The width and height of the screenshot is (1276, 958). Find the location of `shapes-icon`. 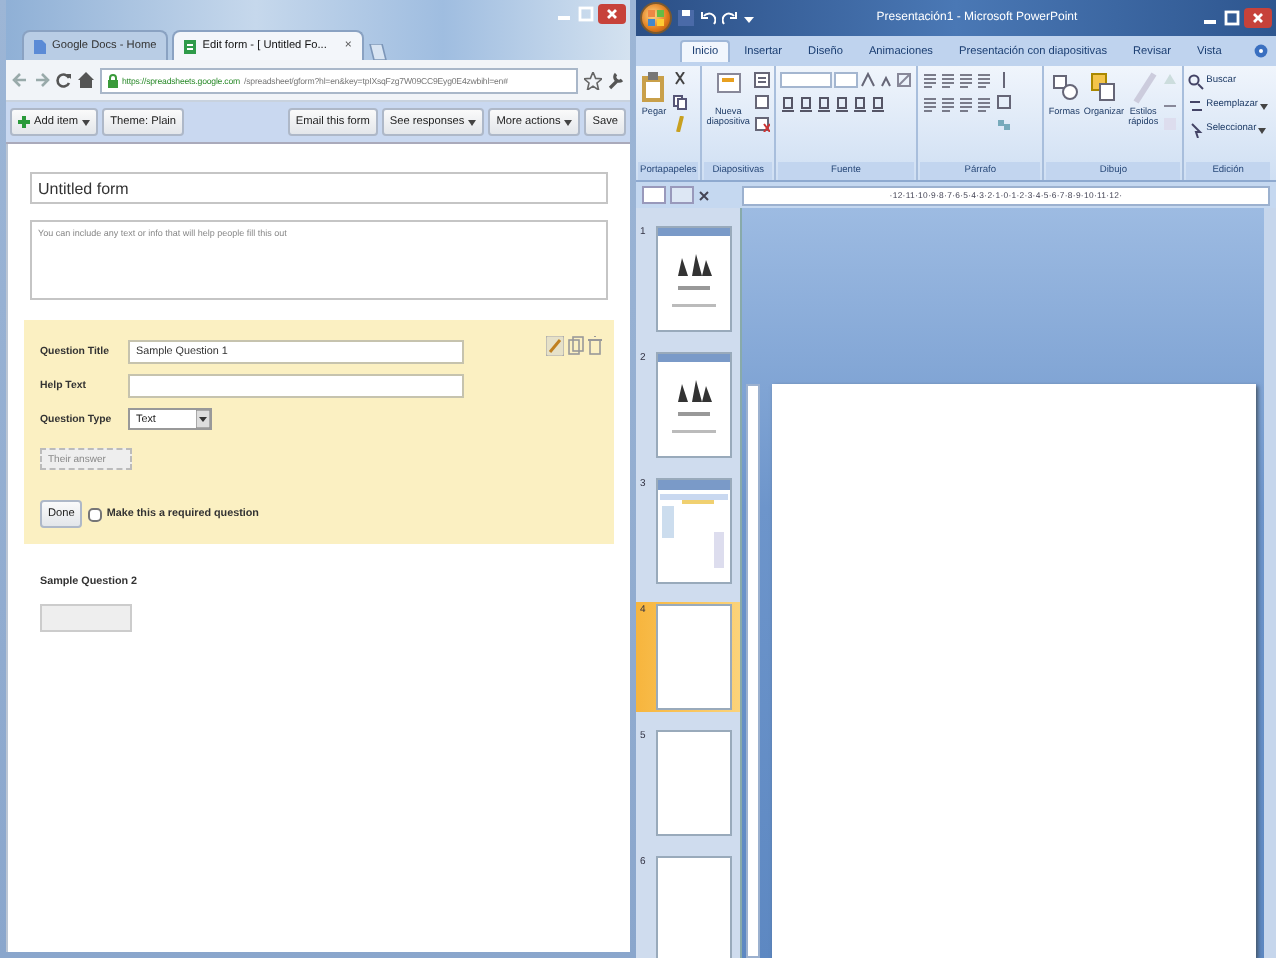

shapes-icon is located at coordinates (1064, 88).